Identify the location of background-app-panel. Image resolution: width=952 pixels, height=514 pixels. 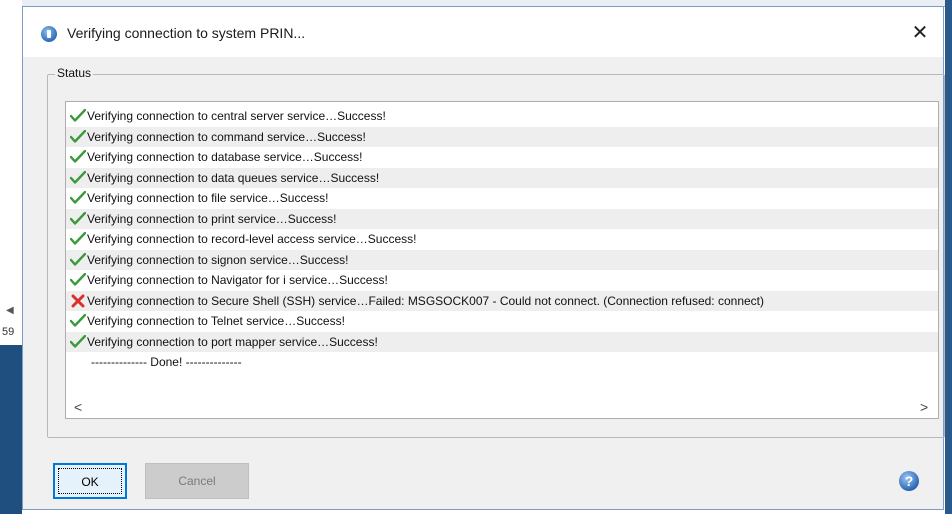
(11, 429).